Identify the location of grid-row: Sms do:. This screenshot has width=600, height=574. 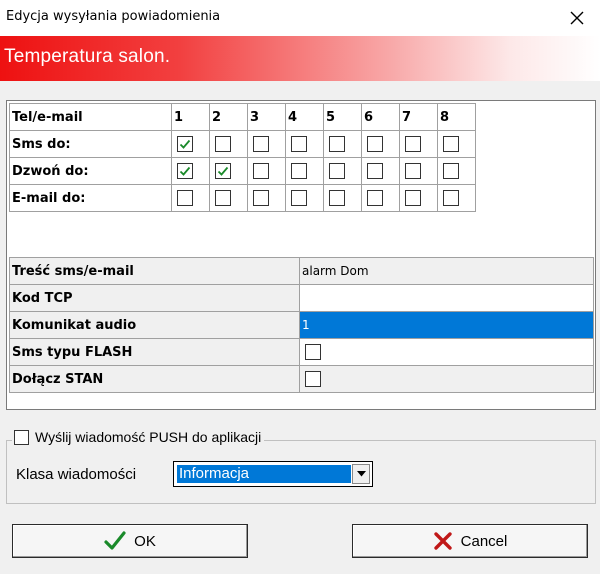
(242, 144).